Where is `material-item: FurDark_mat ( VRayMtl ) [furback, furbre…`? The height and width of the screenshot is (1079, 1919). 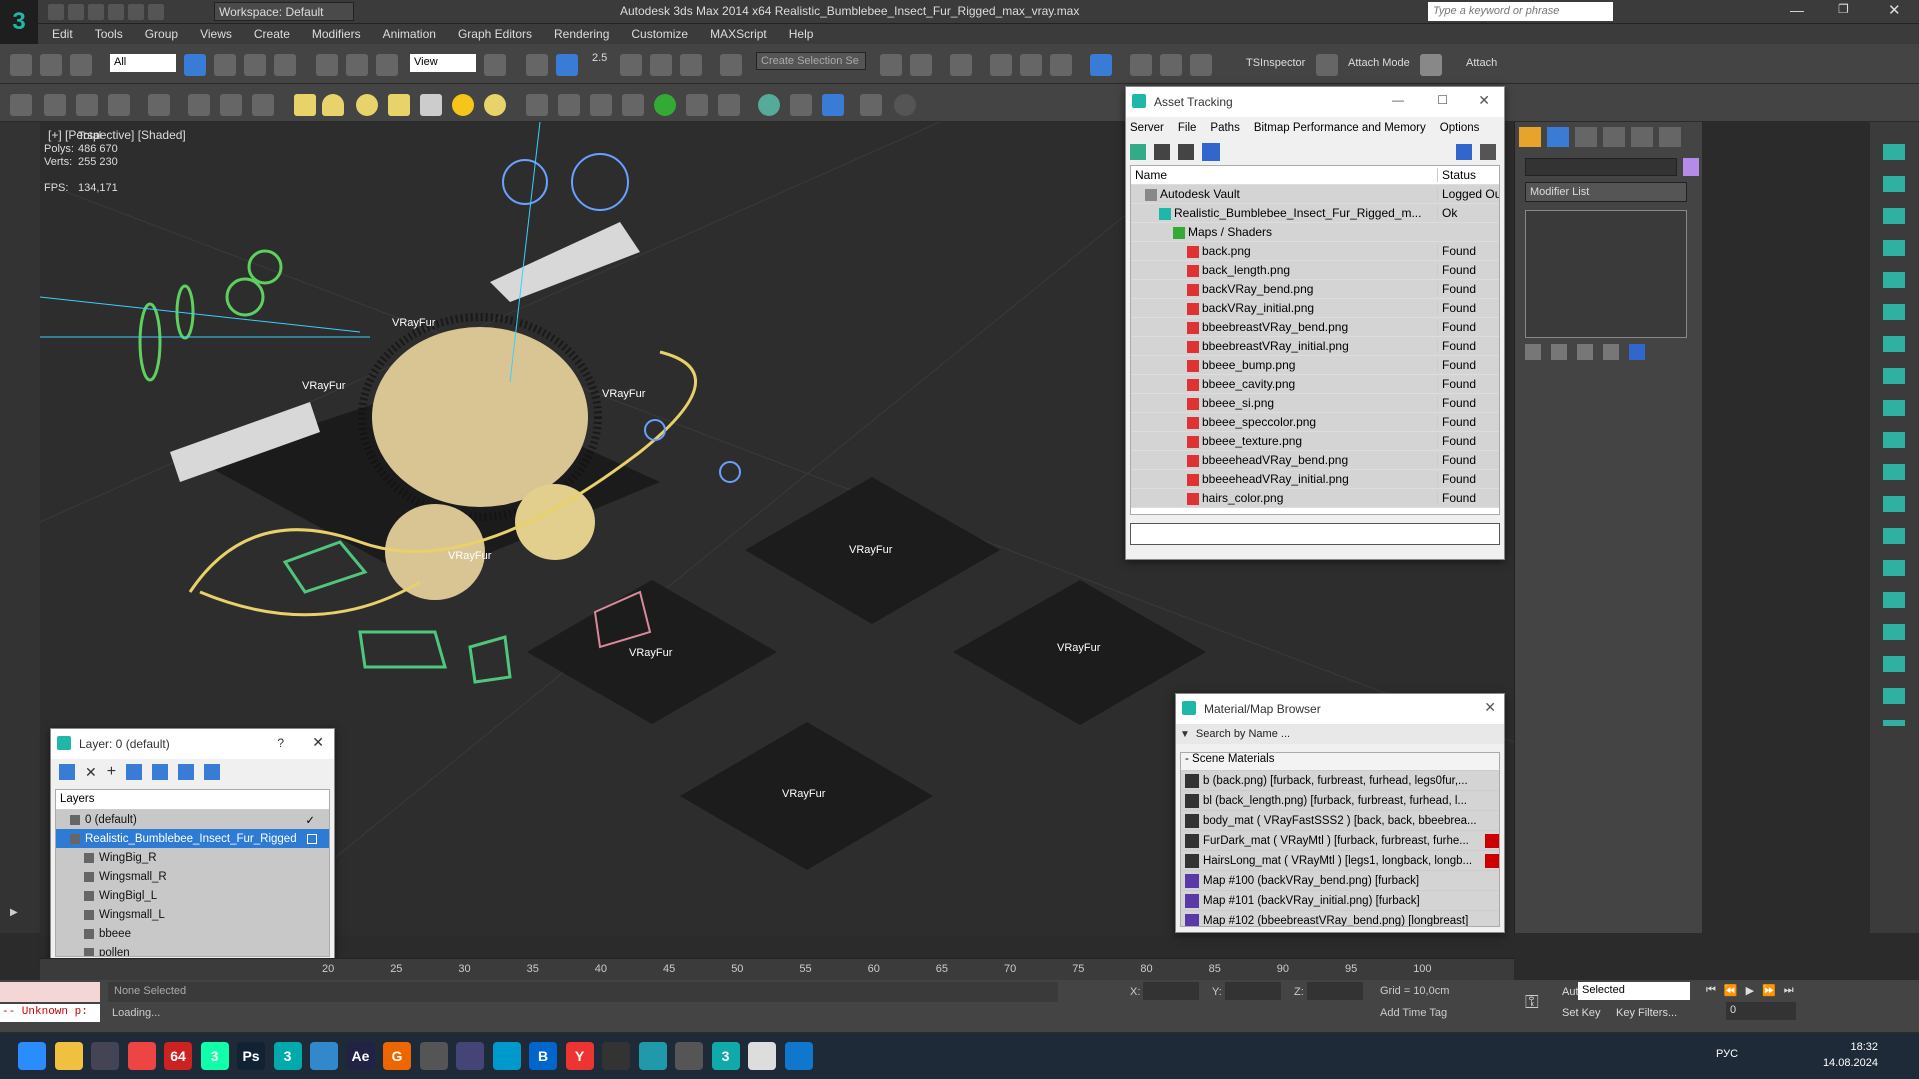 material-item: FurDark_mat ( VRayMtl ) [furback, furbre… is located at coordinates (1340, 841).